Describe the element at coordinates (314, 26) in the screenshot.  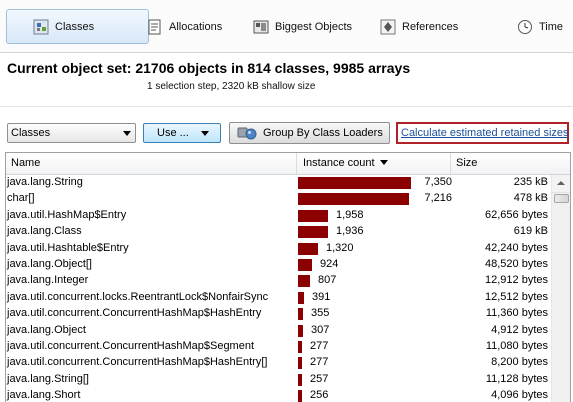
I see `tab-label: Biggest Objects` at that location.